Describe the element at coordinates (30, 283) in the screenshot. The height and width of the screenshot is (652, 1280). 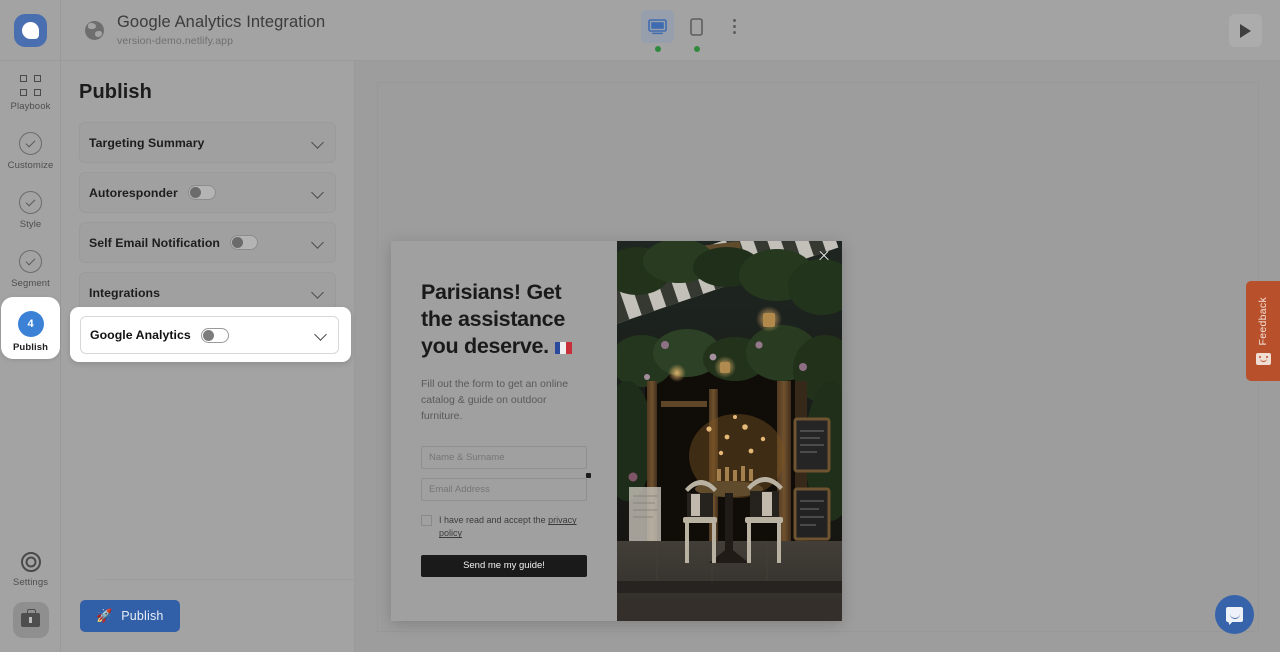
I see `sidebar-item-label: Segment` at that location.